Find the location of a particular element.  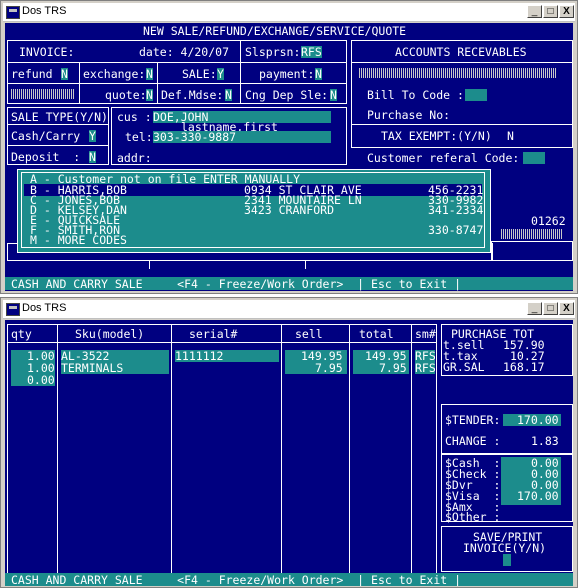

change-label: CHANGE : is located at coordinates (473, 441).